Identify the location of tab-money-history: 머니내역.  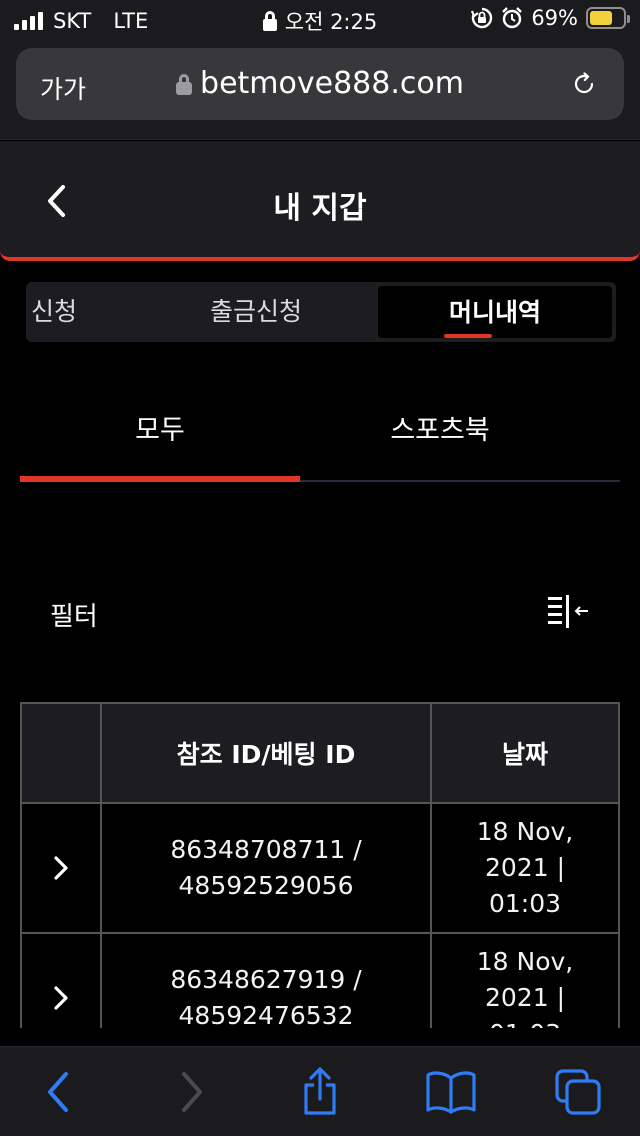
(495, 312).